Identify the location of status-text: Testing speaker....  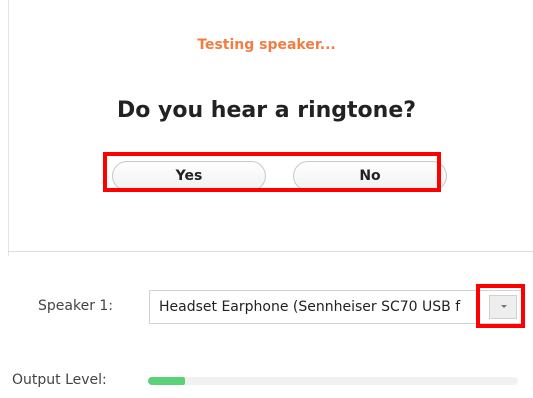
(266, 45).